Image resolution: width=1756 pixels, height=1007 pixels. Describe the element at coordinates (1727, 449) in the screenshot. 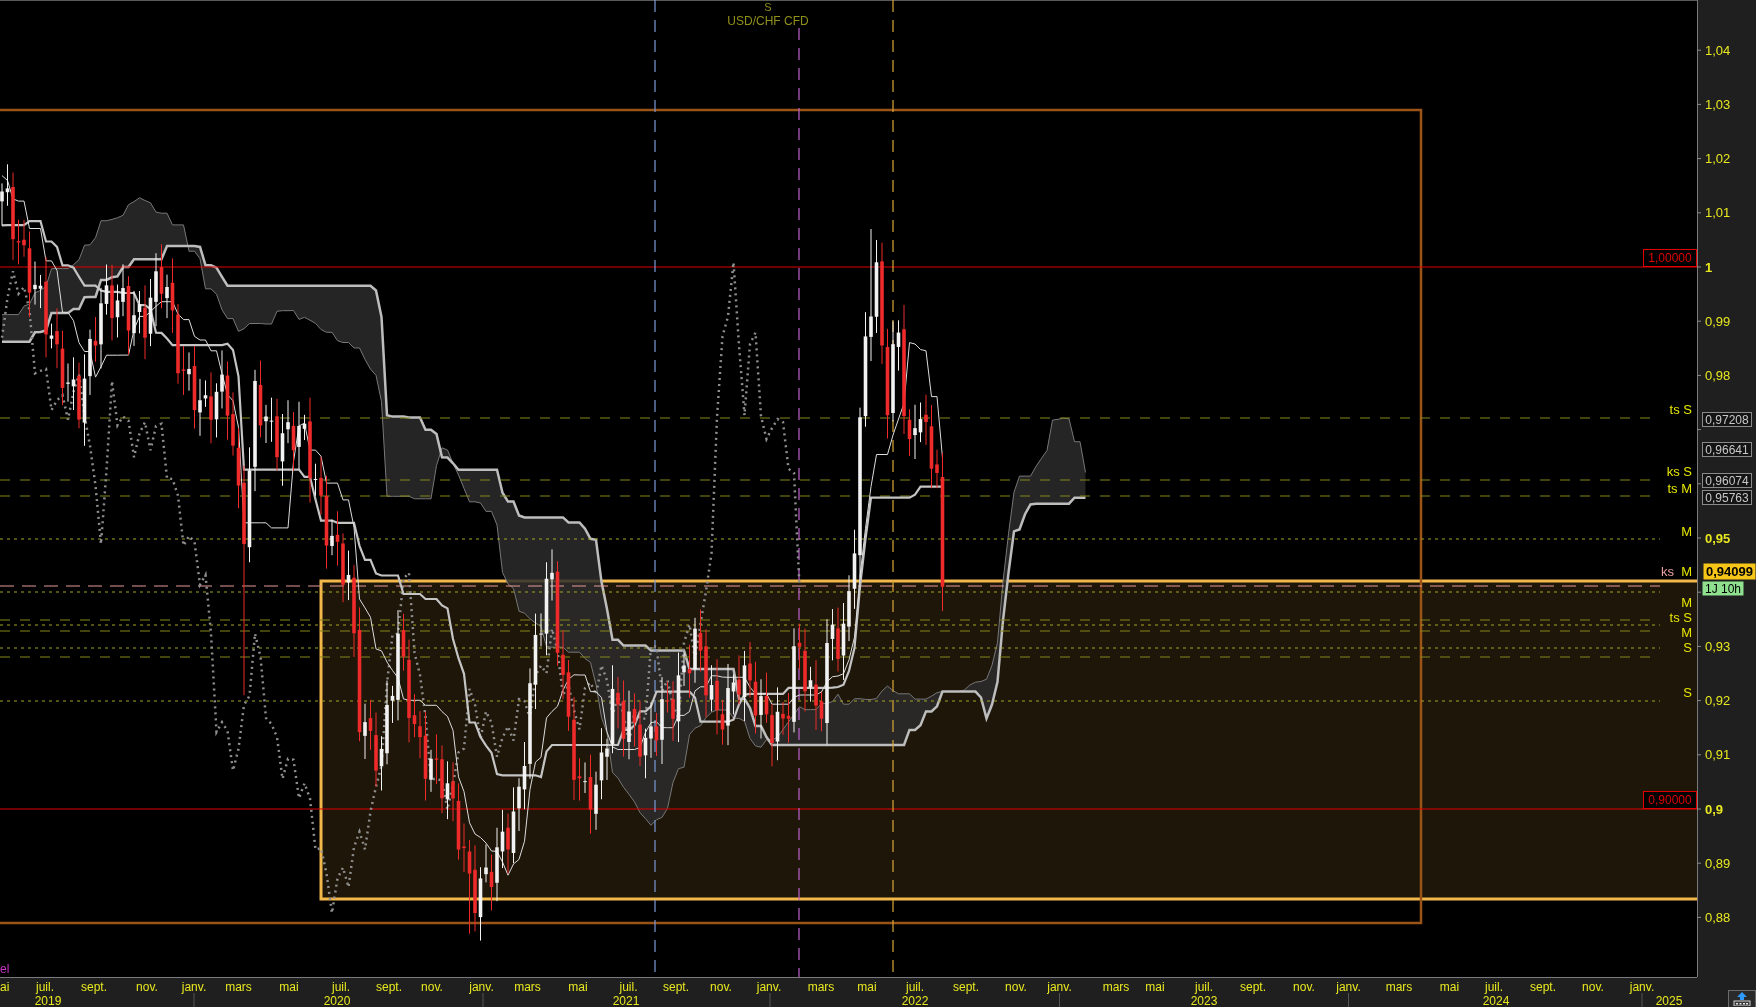

I see `price-level-tag: 0,96641` at that location.